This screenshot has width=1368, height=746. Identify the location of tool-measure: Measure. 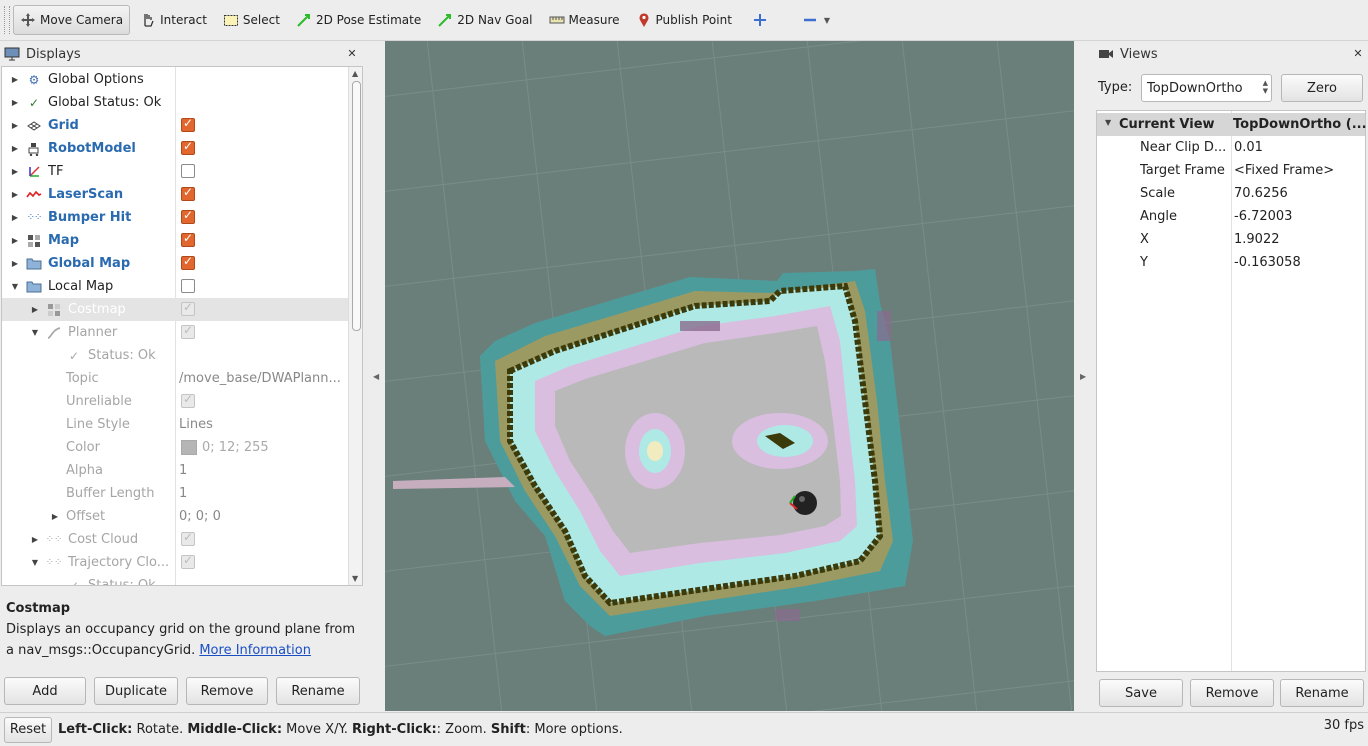
(584, 20).